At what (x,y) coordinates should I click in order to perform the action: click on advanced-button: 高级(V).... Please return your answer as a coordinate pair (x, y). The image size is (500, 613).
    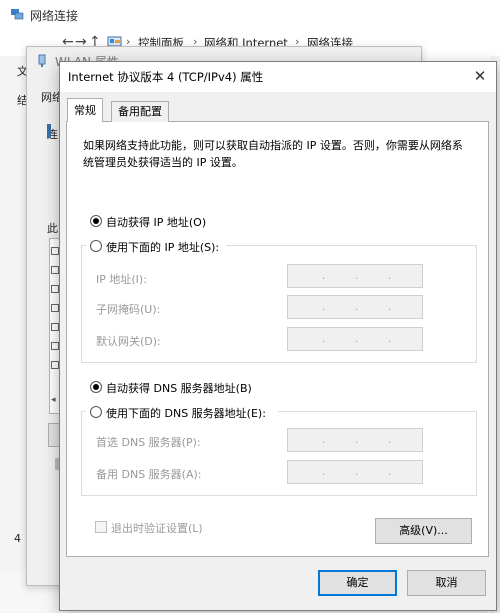
    Looking at the image, I should click on (423, 531).